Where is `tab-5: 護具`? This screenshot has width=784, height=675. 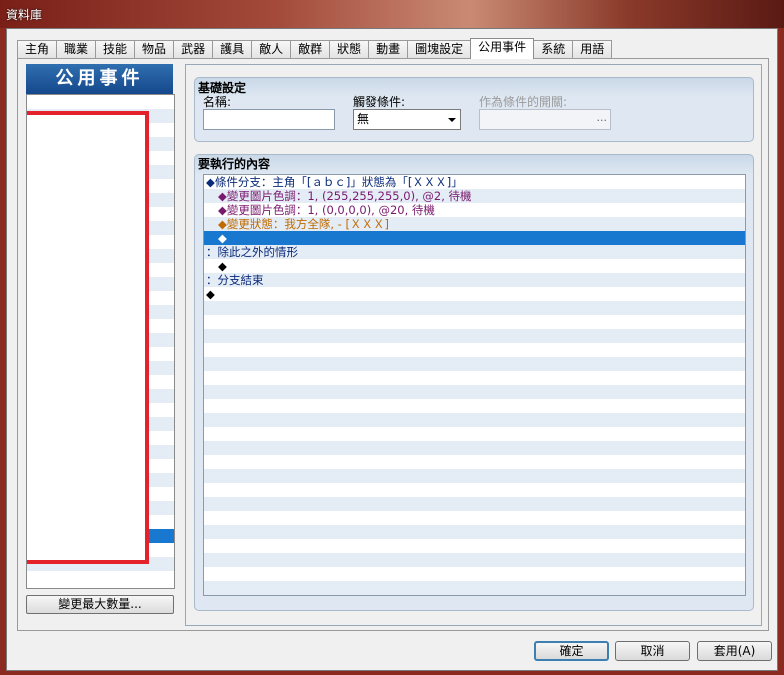
tab-5: 護具 is located at coordinates (232, 49).